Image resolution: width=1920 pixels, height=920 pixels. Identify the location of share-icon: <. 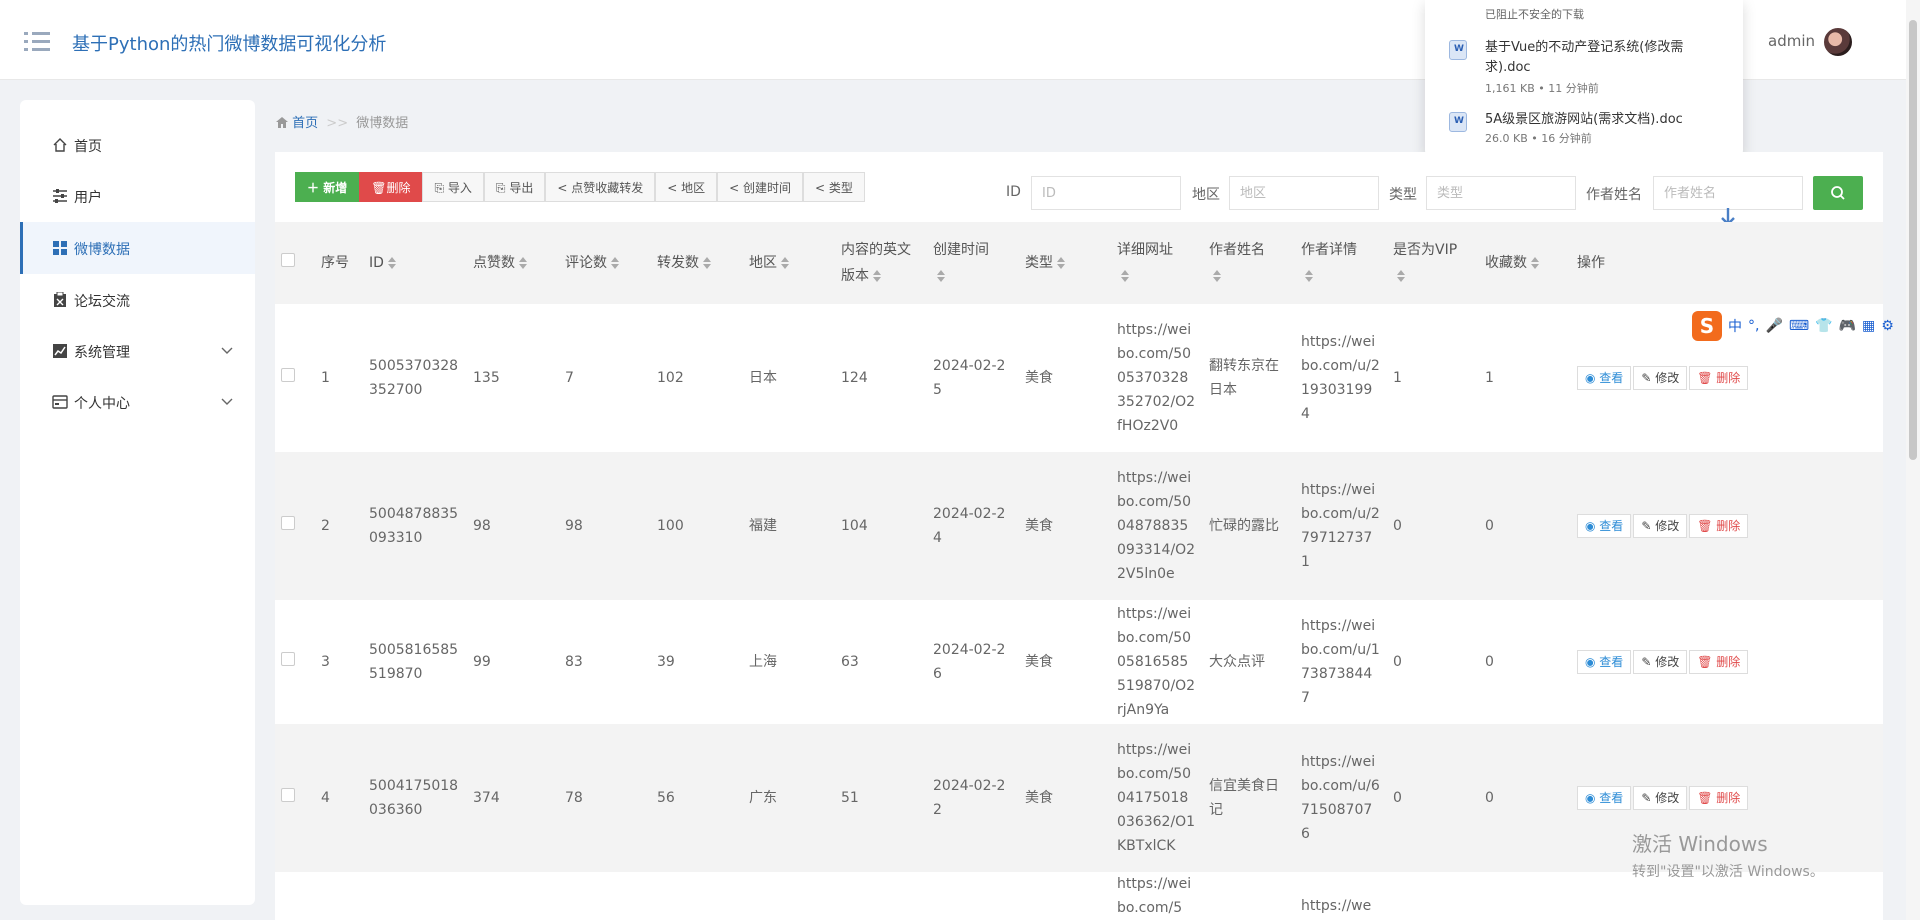
(736, 188).